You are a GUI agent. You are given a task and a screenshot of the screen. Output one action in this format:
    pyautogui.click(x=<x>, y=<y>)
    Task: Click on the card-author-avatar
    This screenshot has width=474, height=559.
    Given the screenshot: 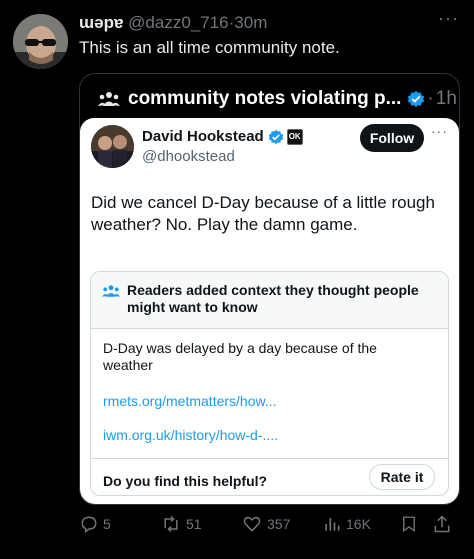 What is the action you would take?
    pyautogui.click(x=112, y=146)
    